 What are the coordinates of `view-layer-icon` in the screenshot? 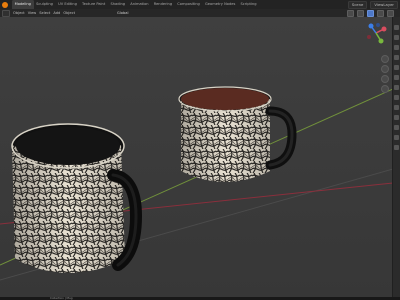 It's located at (396, 57).